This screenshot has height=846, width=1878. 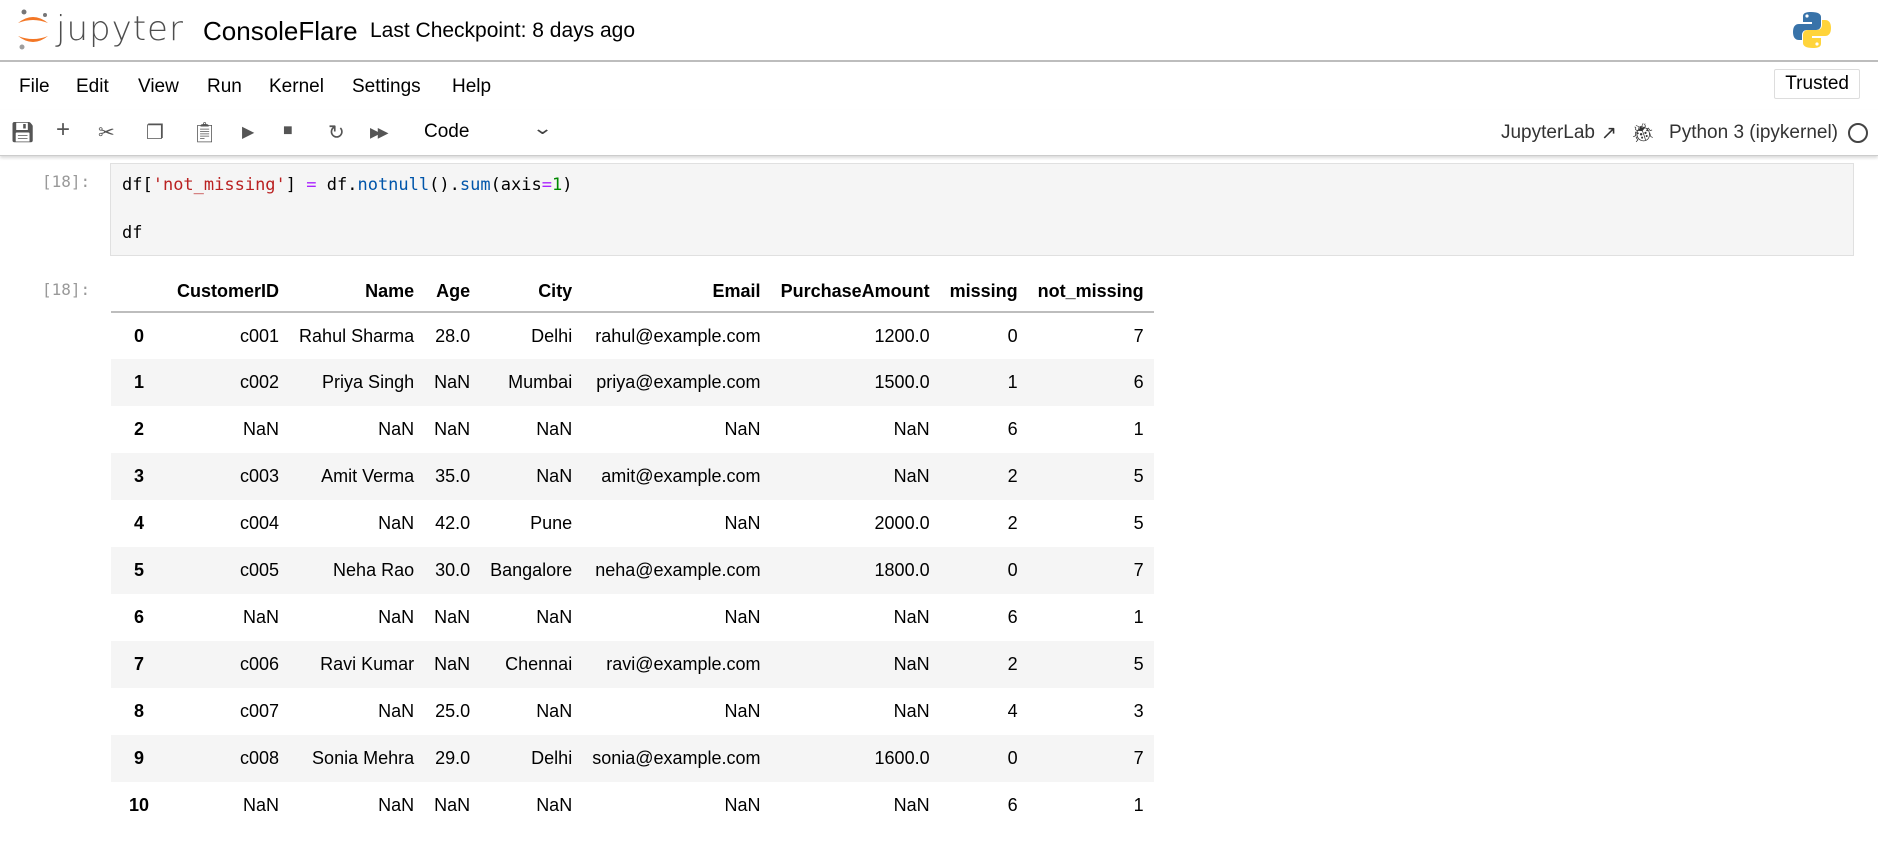 I want to click on menu-run: Run, so click(x=224, y=87).